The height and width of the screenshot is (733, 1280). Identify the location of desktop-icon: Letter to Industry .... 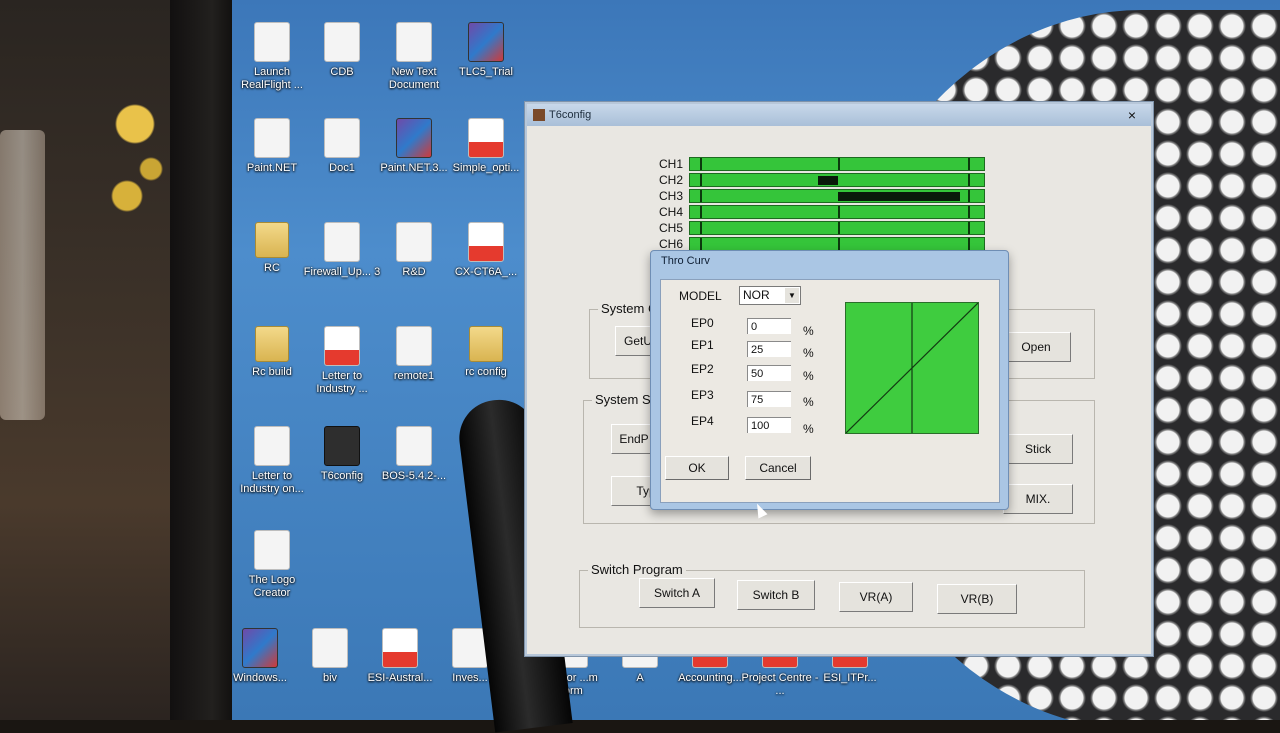
(342, 361).